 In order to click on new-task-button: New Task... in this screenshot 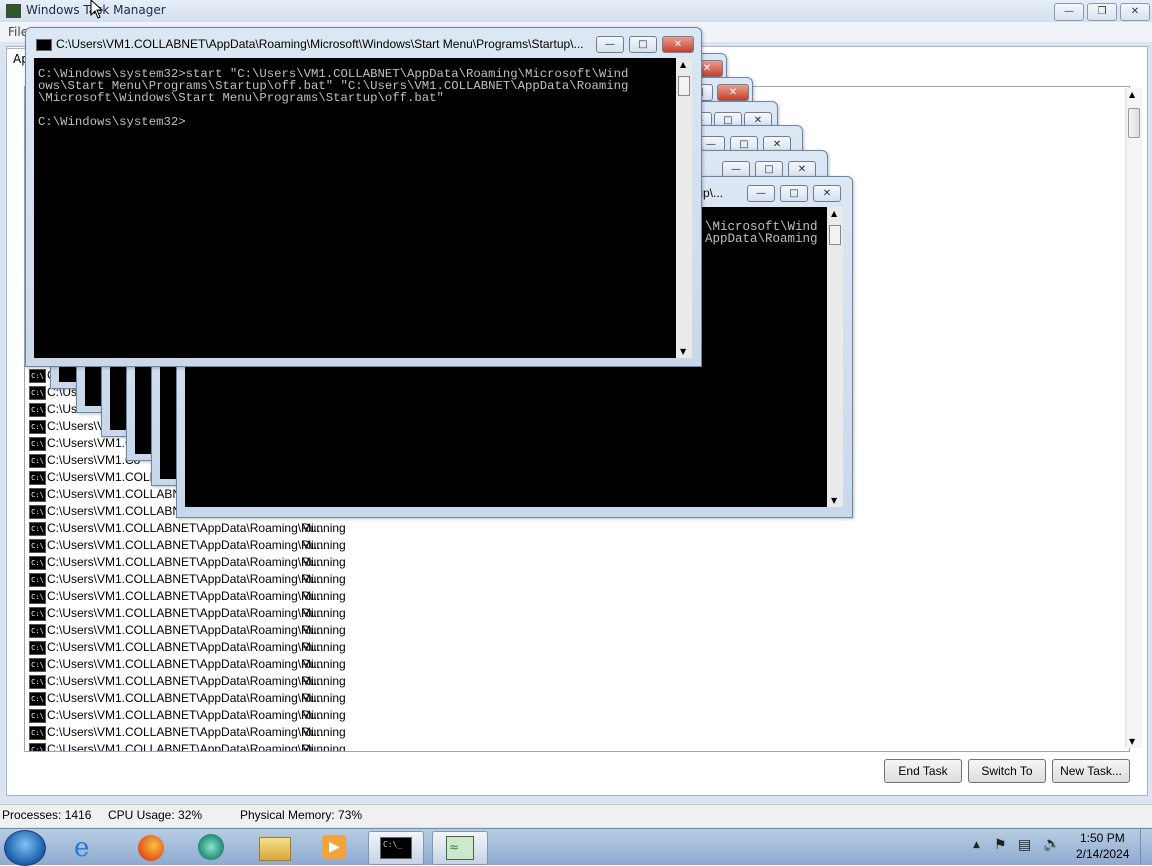, I will do `click(1091, 771)`.